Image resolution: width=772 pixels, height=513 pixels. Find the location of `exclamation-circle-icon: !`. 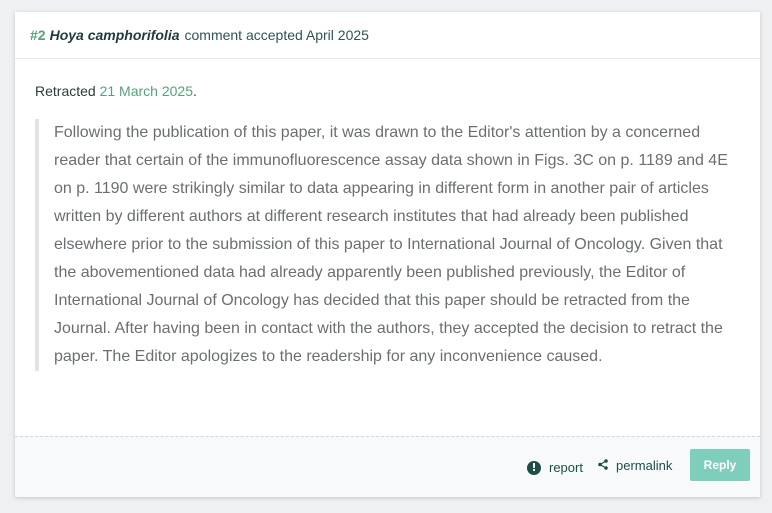

exclamation-circle-icon: ! is located at coordinates (534, 467).